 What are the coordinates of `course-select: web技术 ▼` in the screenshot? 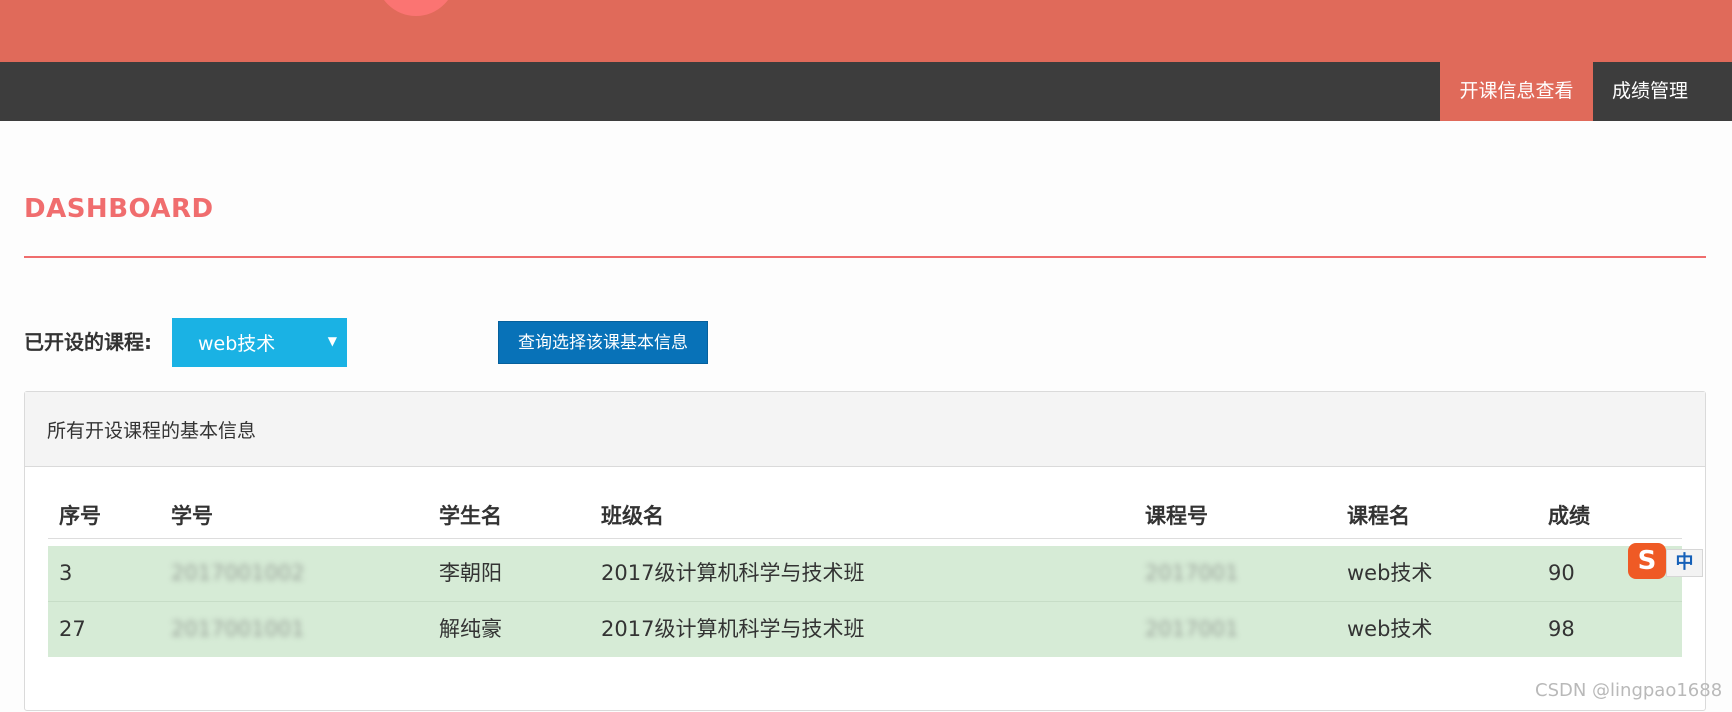 It's located at (259, 342).